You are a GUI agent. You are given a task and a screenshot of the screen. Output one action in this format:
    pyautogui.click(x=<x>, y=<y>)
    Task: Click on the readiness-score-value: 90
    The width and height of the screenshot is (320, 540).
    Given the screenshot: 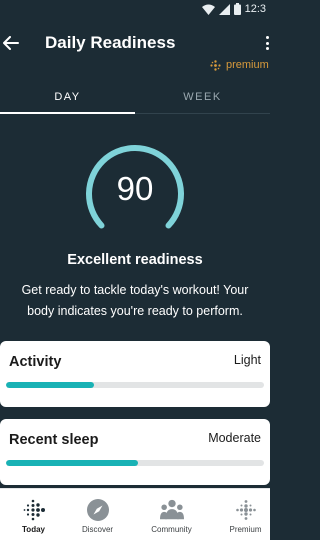 What is the action you would take?
    pyautogui.click(x=135, y=188)
    